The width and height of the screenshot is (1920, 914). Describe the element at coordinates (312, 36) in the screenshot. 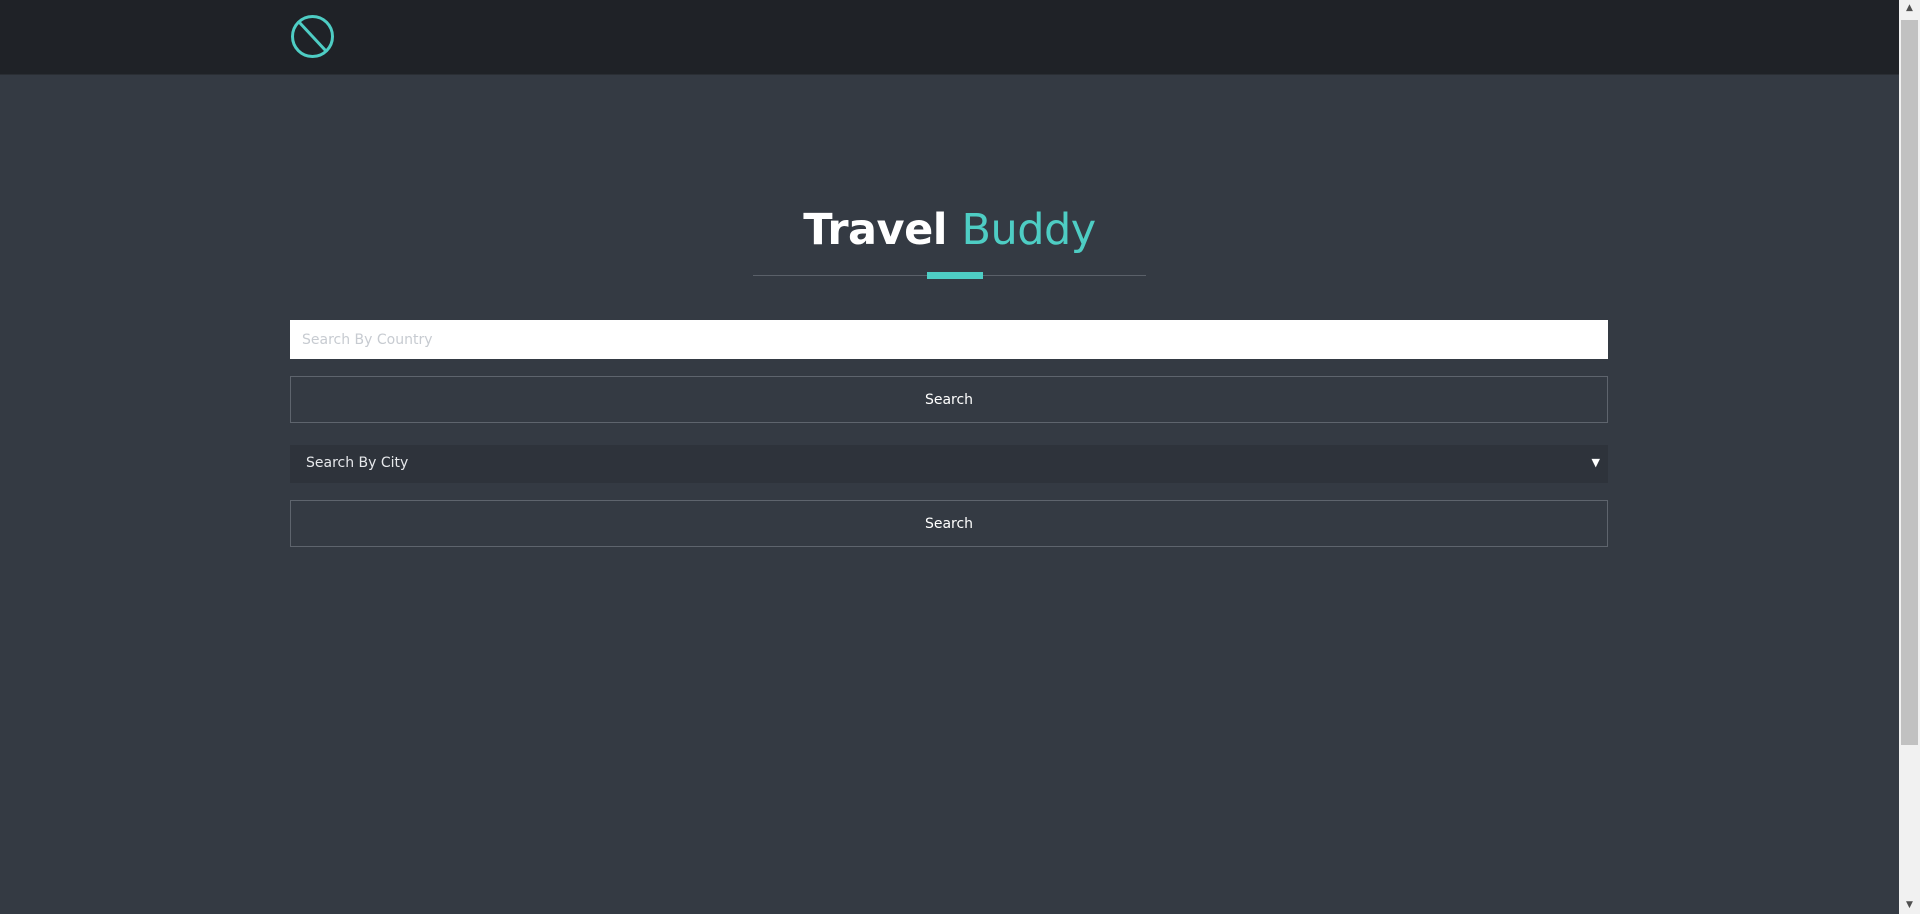

I see `logo-icon` at that location.